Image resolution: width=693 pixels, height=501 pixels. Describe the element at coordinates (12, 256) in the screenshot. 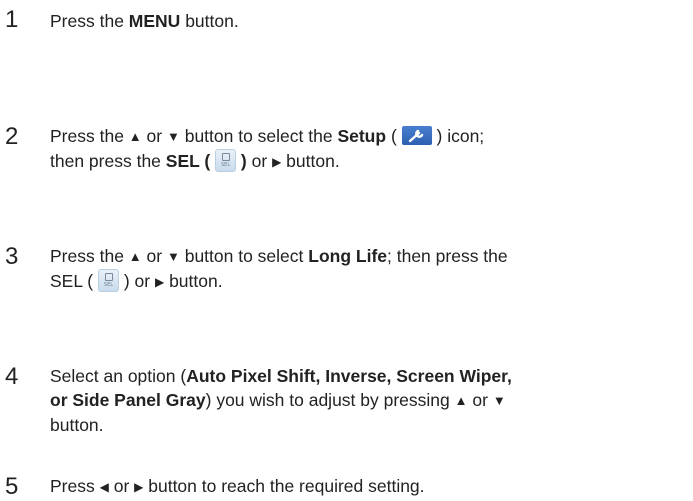

I see `step-number: 3` at that location.